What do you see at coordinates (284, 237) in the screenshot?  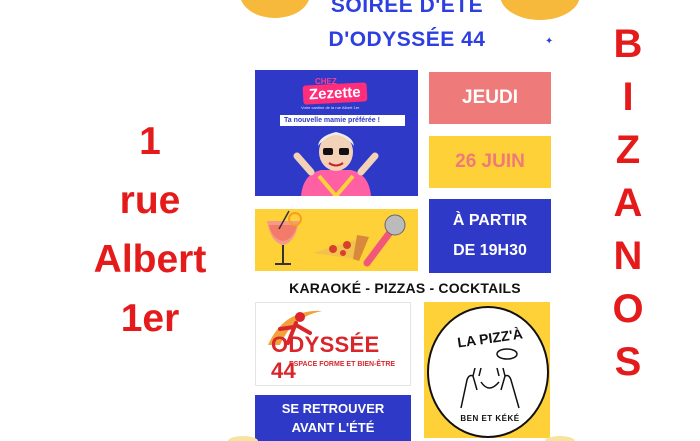 I see `cocktail-icon` at bounding box center [284, 237].